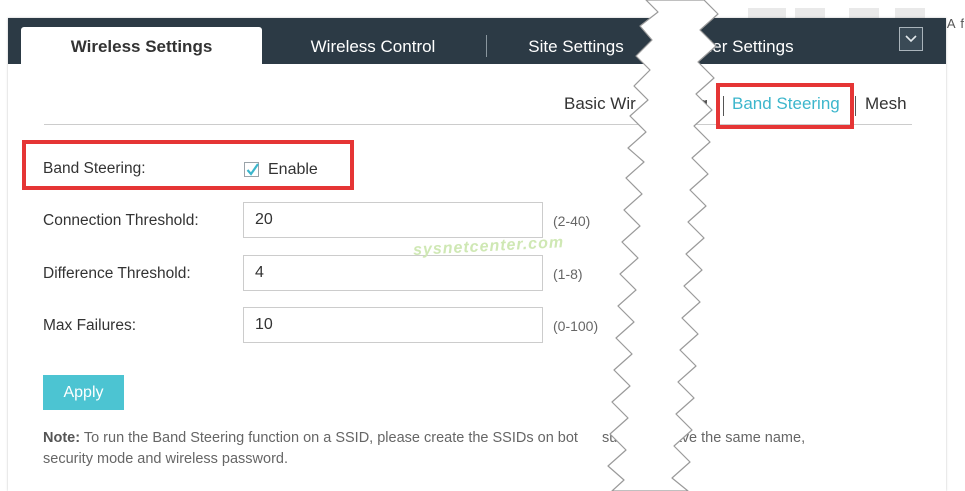 The width and height of the screenshot is (965, 491). What do you see at coordinates (90, 325) in the screenshot?
I see `max-failures-label: Max Failures:` at bounding box center [90, 325].